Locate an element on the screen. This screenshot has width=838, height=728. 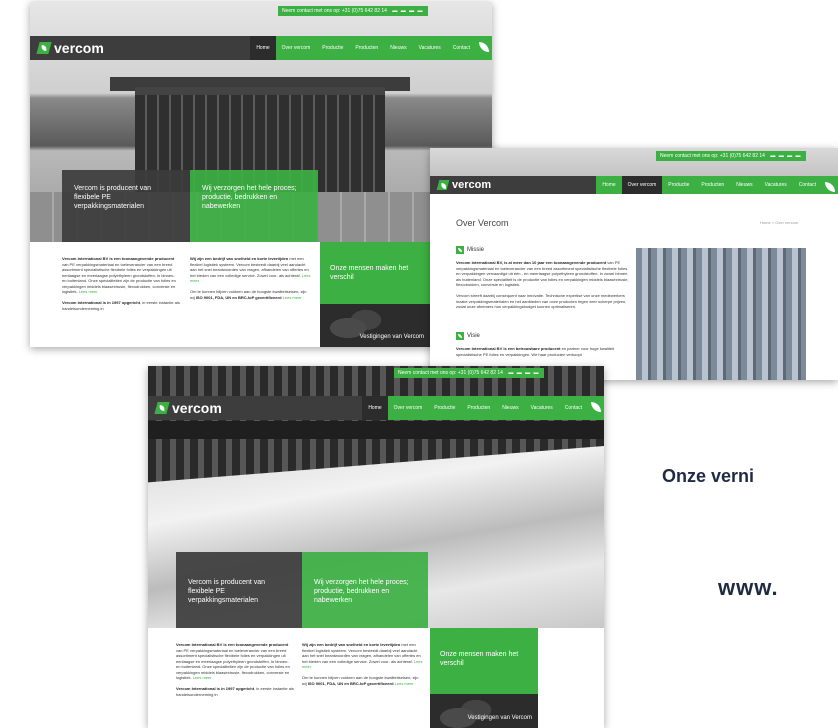
promo-url: www. is located at coordinates (748, 588).